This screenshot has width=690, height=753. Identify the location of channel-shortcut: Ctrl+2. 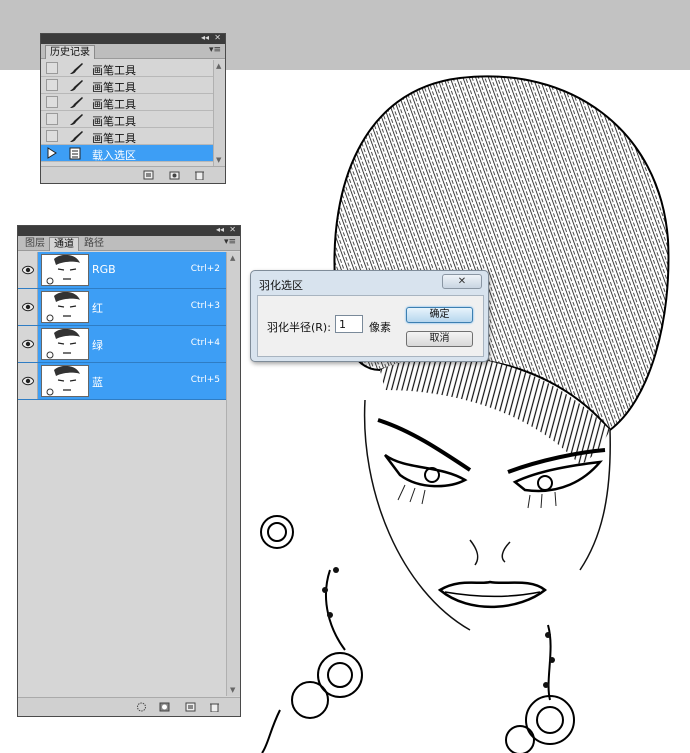
(205, 269).